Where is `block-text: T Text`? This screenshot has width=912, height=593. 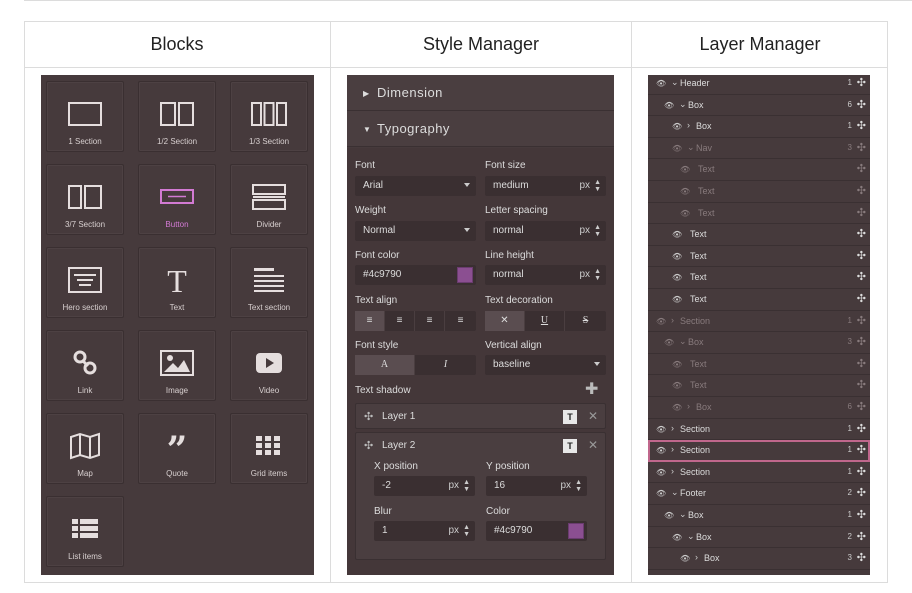 block-text: T Text is located at coordinates (177, 282).